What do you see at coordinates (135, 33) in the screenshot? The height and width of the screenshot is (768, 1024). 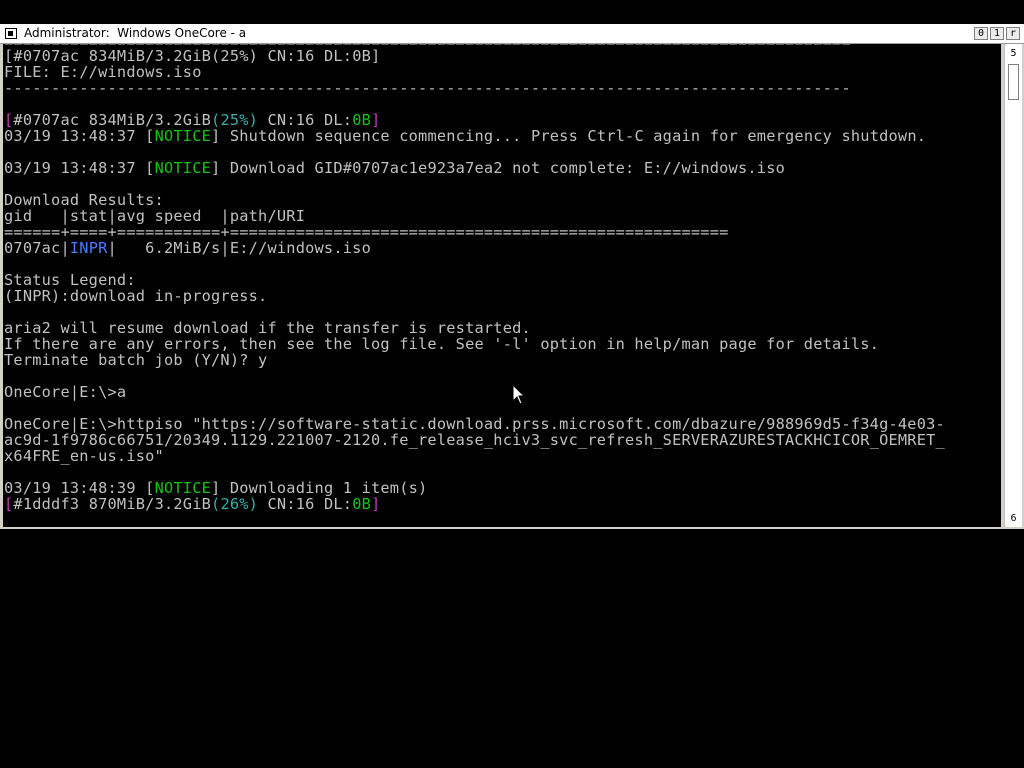 I see `window-title: Administrator: Windows OneCore - a` at bounding box center [135, 33].